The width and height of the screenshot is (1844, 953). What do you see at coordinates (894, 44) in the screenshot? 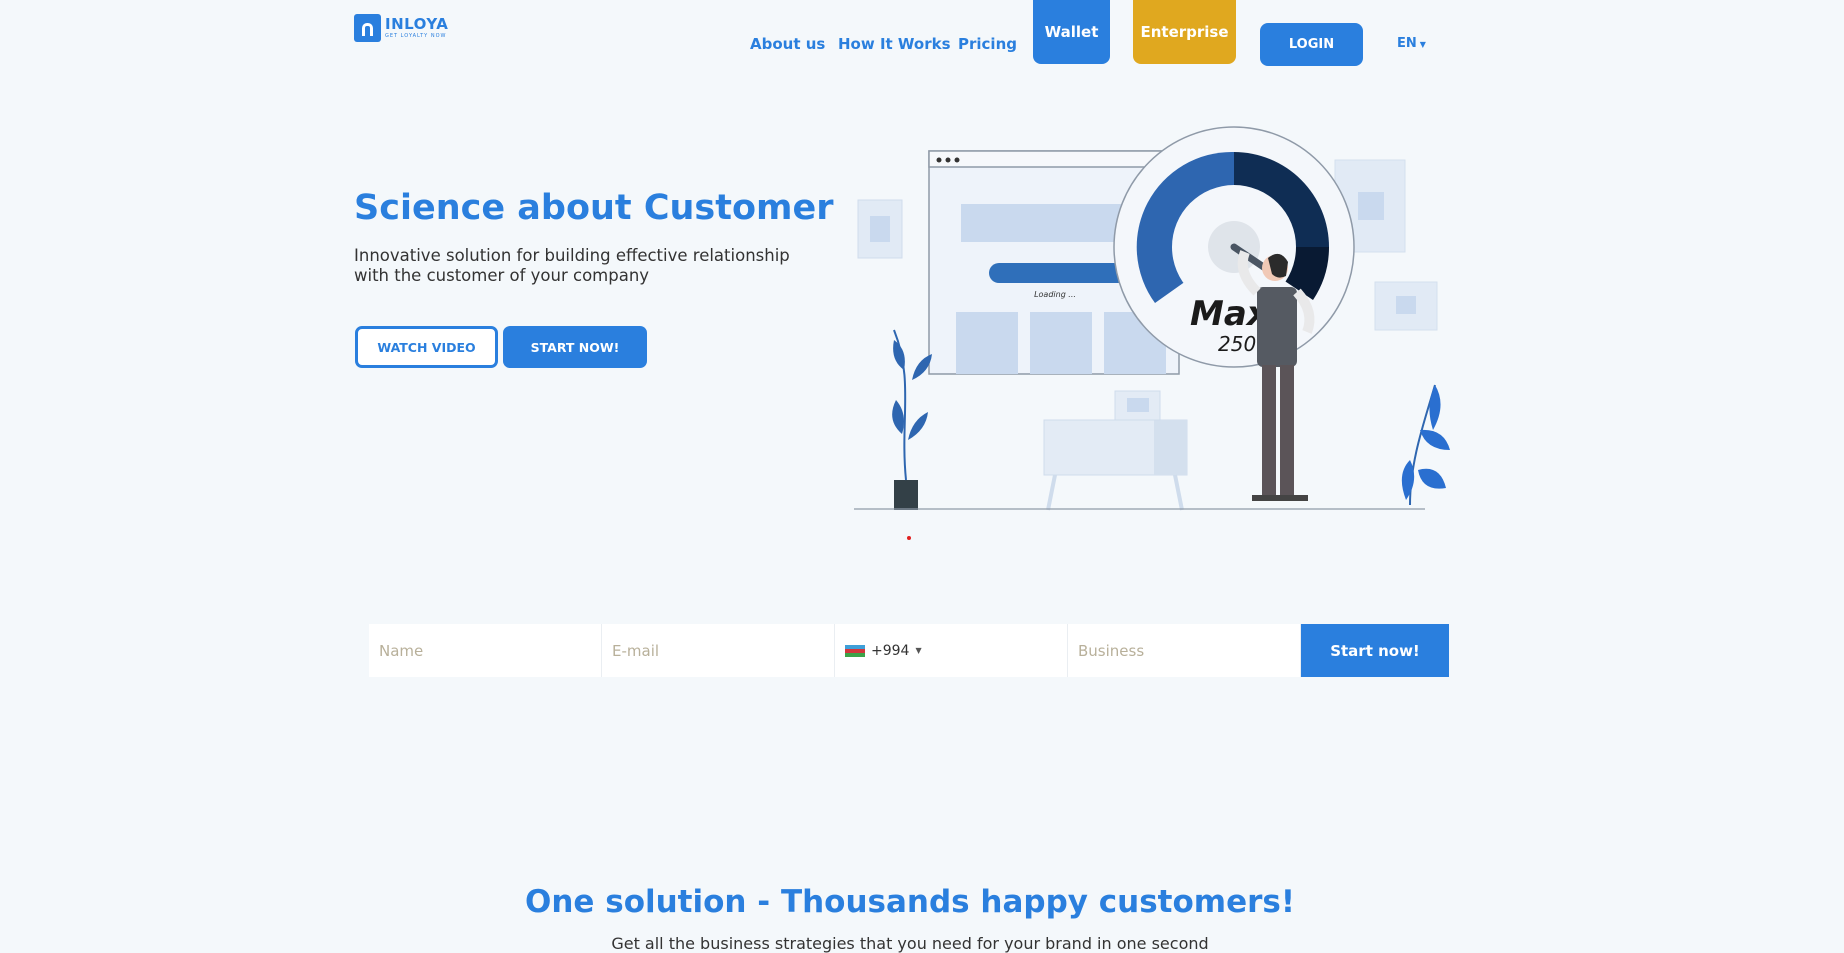
I see `nav-how-it-works: How It Works` at bounding box center [894, 44].